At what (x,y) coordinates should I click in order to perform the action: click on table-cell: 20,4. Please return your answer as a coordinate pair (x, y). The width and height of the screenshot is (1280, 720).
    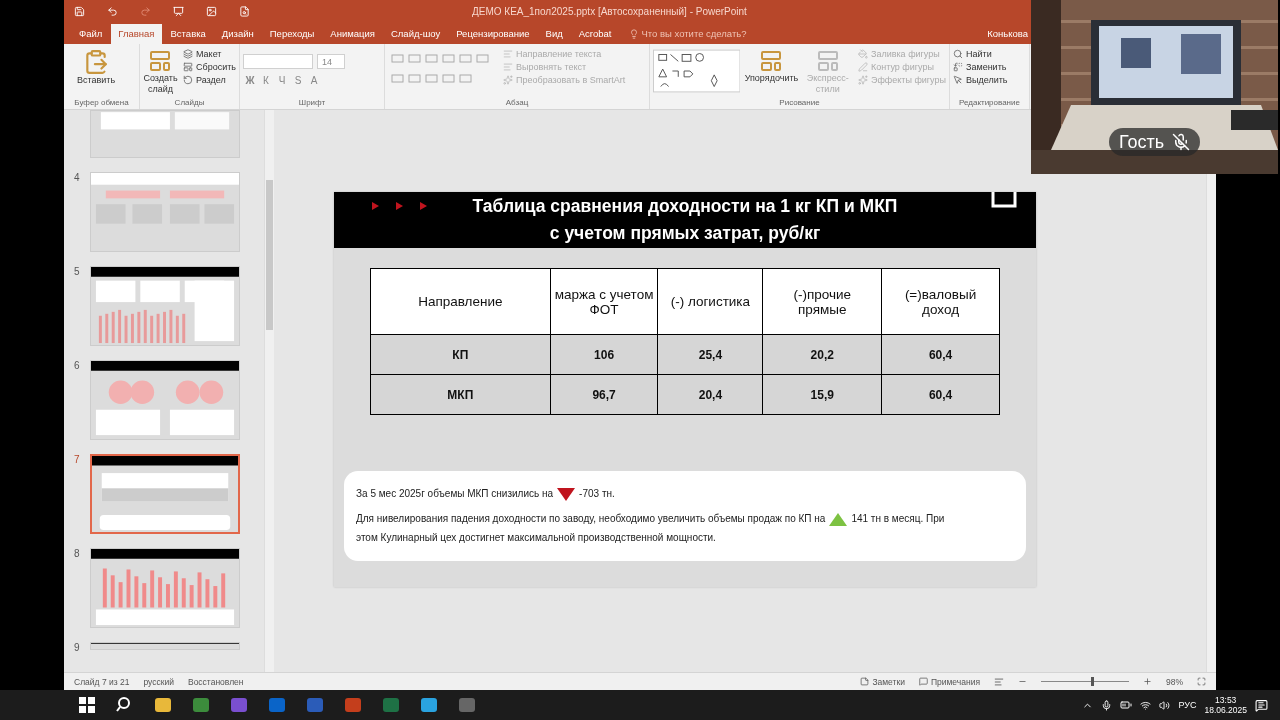
    Looking at the image, I should click on (710, 394).